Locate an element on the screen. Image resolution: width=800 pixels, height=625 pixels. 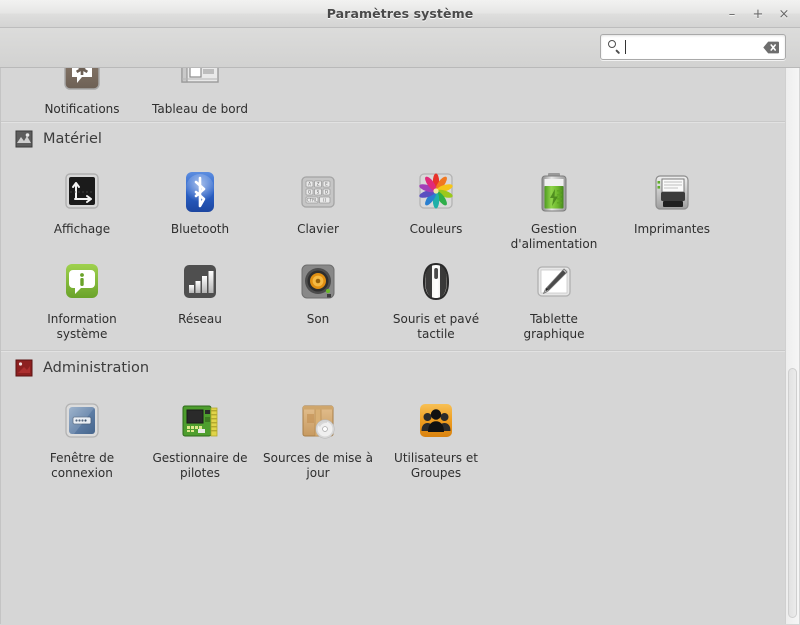
search-input is located at coordinates (694, 47).